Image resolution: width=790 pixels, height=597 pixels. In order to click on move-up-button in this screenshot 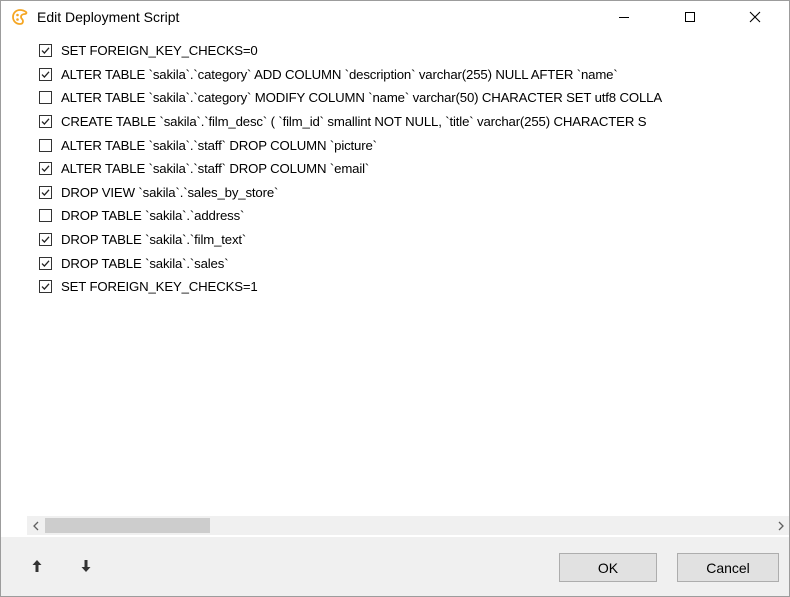, I will do `click(37, 566)`.